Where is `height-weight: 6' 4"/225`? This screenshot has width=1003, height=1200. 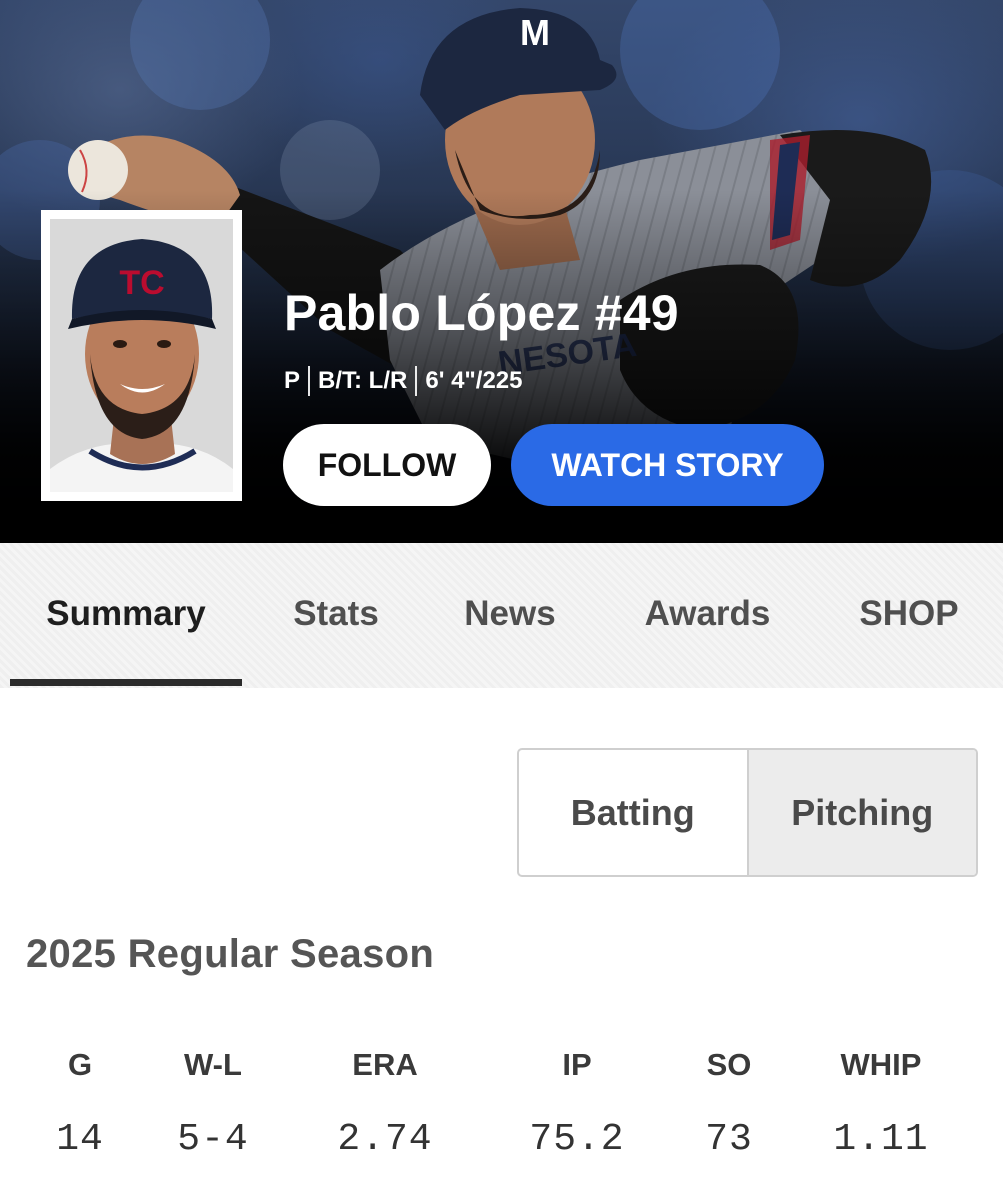 height-weight: 6' 4"/225 is located at coordinates (474, 380).